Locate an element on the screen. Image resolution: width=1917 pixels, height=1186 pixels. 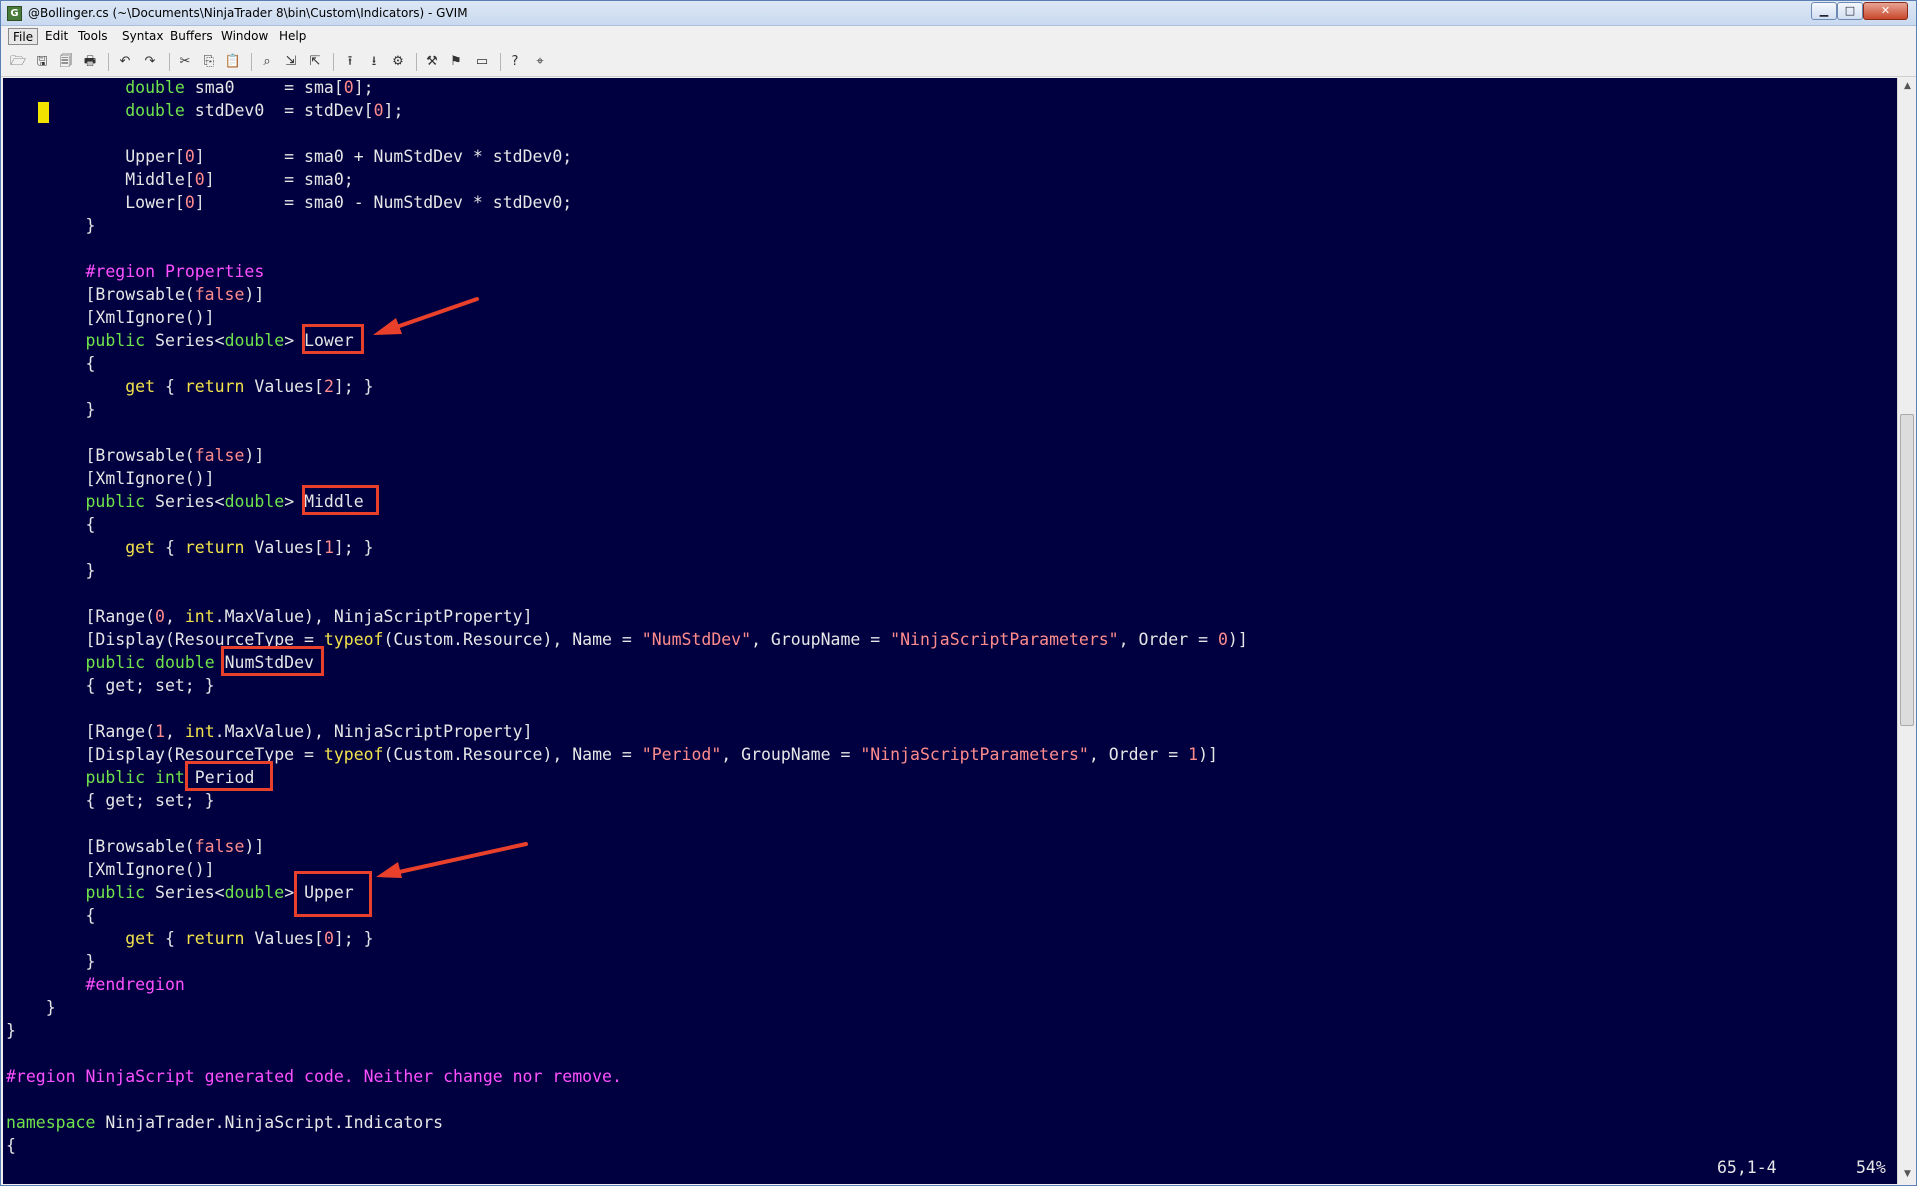
menu-help: Help is located at coordinates (292, 36).